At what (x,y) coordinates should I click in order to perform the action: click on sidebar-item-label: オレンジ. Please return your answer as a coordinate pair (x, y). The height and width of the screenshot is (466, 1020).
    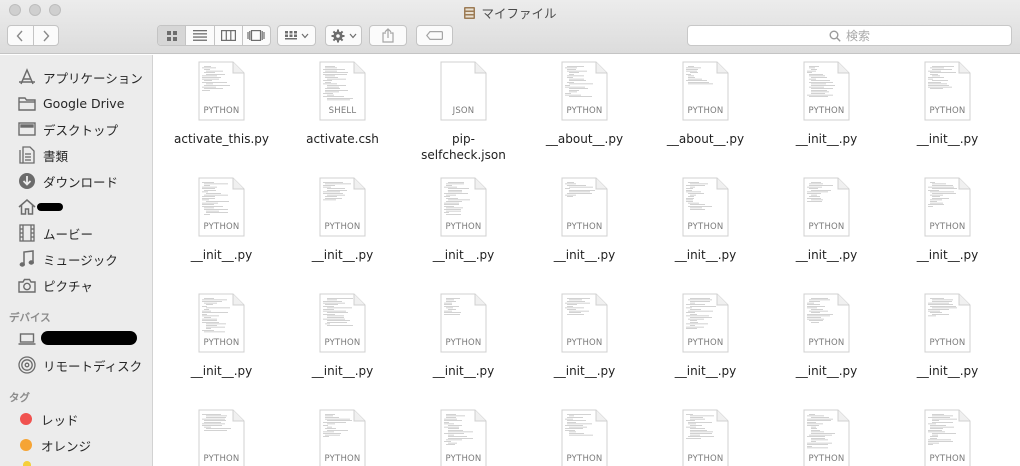
    Looking at the image, I should click on (66, 446).